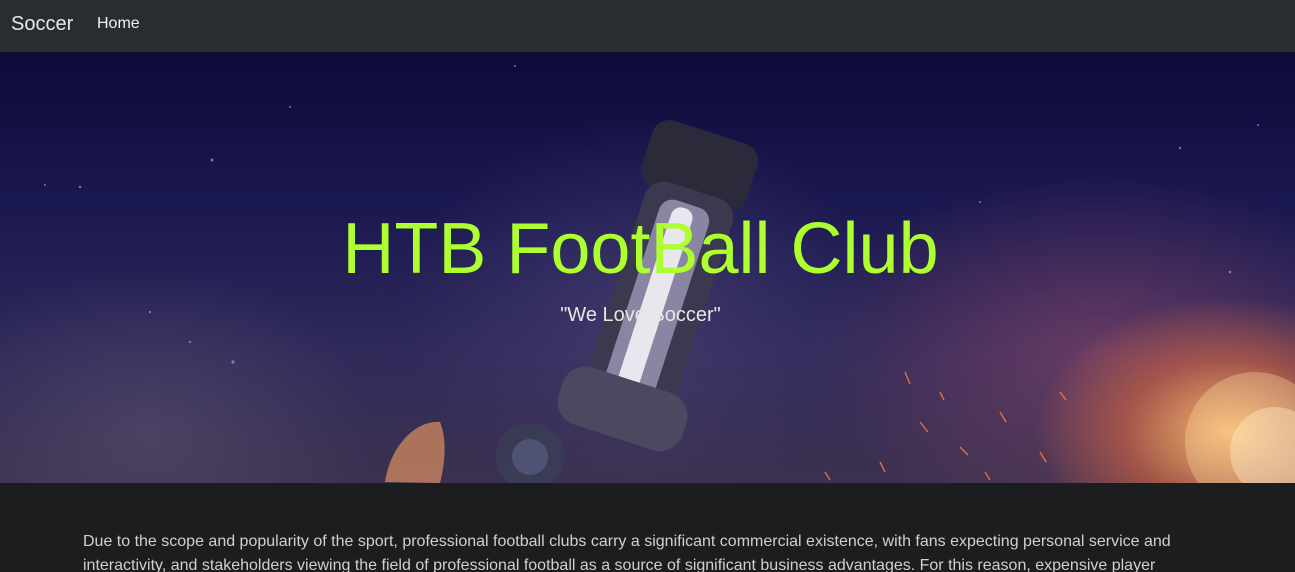  Describe the element at coordinates (647, 26) in the screenshot. I see `top-navbar: Soccer Home` at that location.